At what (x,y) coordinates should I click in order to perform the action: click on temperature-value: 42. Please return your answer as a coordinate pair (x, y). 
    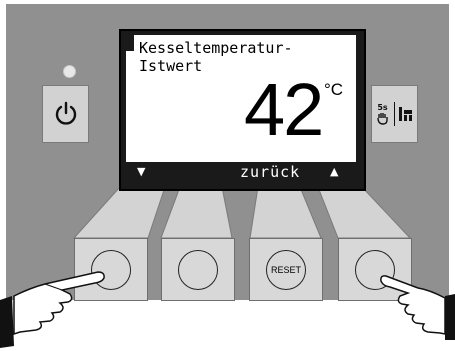
    Looking at the image, I should click on (284, 109).